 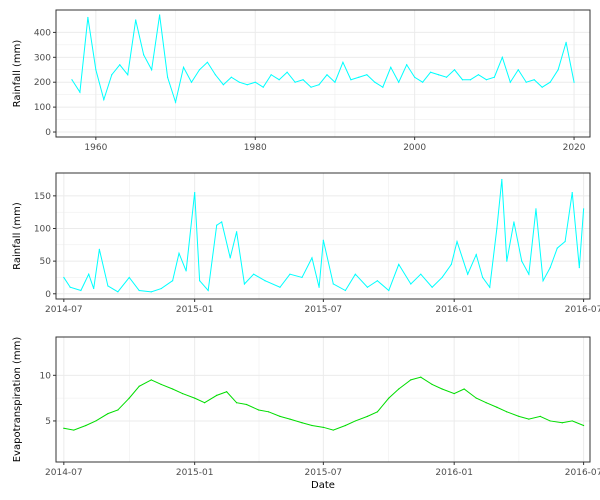 What do you see at coordinates (582, 310) in the screenshot?
I see `panel-2-x-tick-label: 2016-07` at bounding box center [582, 310].